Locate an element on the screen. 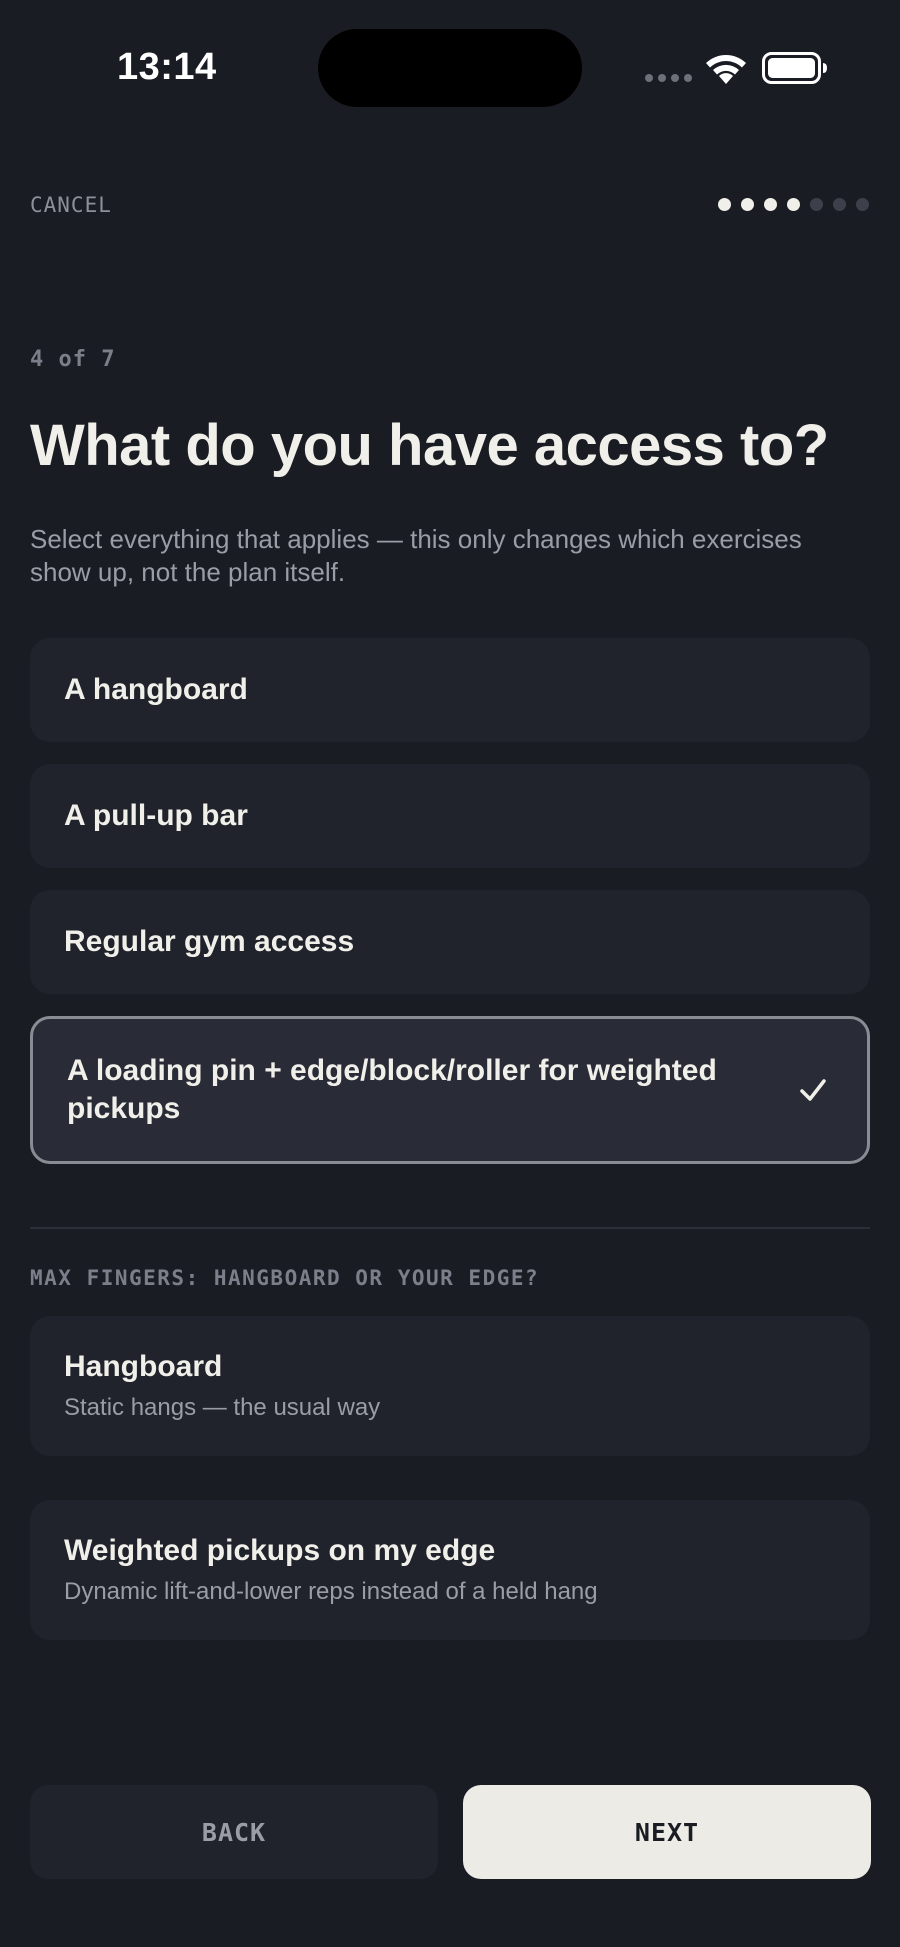 The width and height of the screenshot is (900, 1947). choice-title: Weighted pickups on my edge is located at coordinates (280, 1550).